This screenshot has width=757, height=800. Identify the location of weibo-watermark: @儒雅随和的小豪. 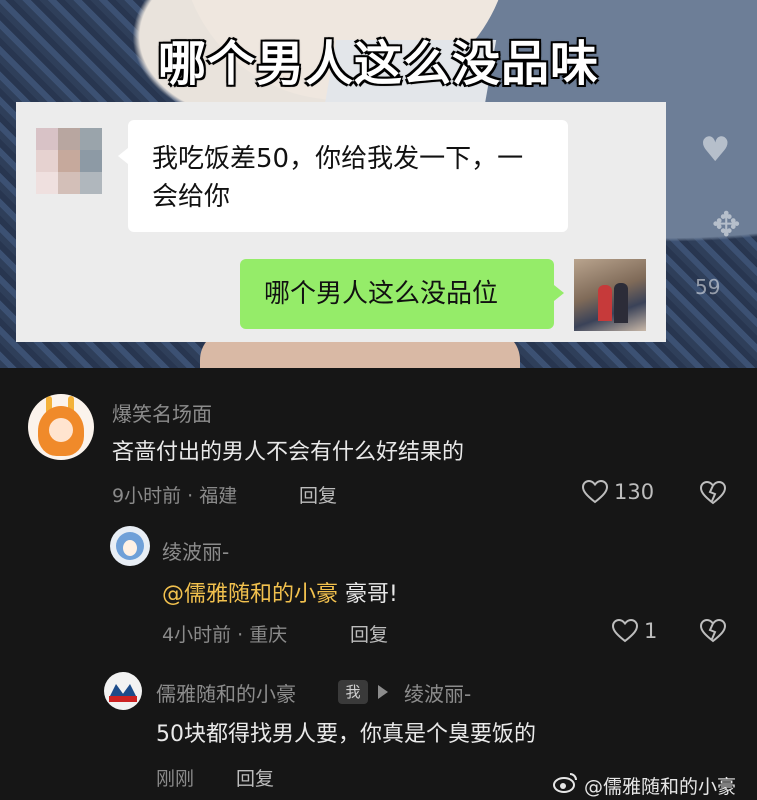
(644, 785).